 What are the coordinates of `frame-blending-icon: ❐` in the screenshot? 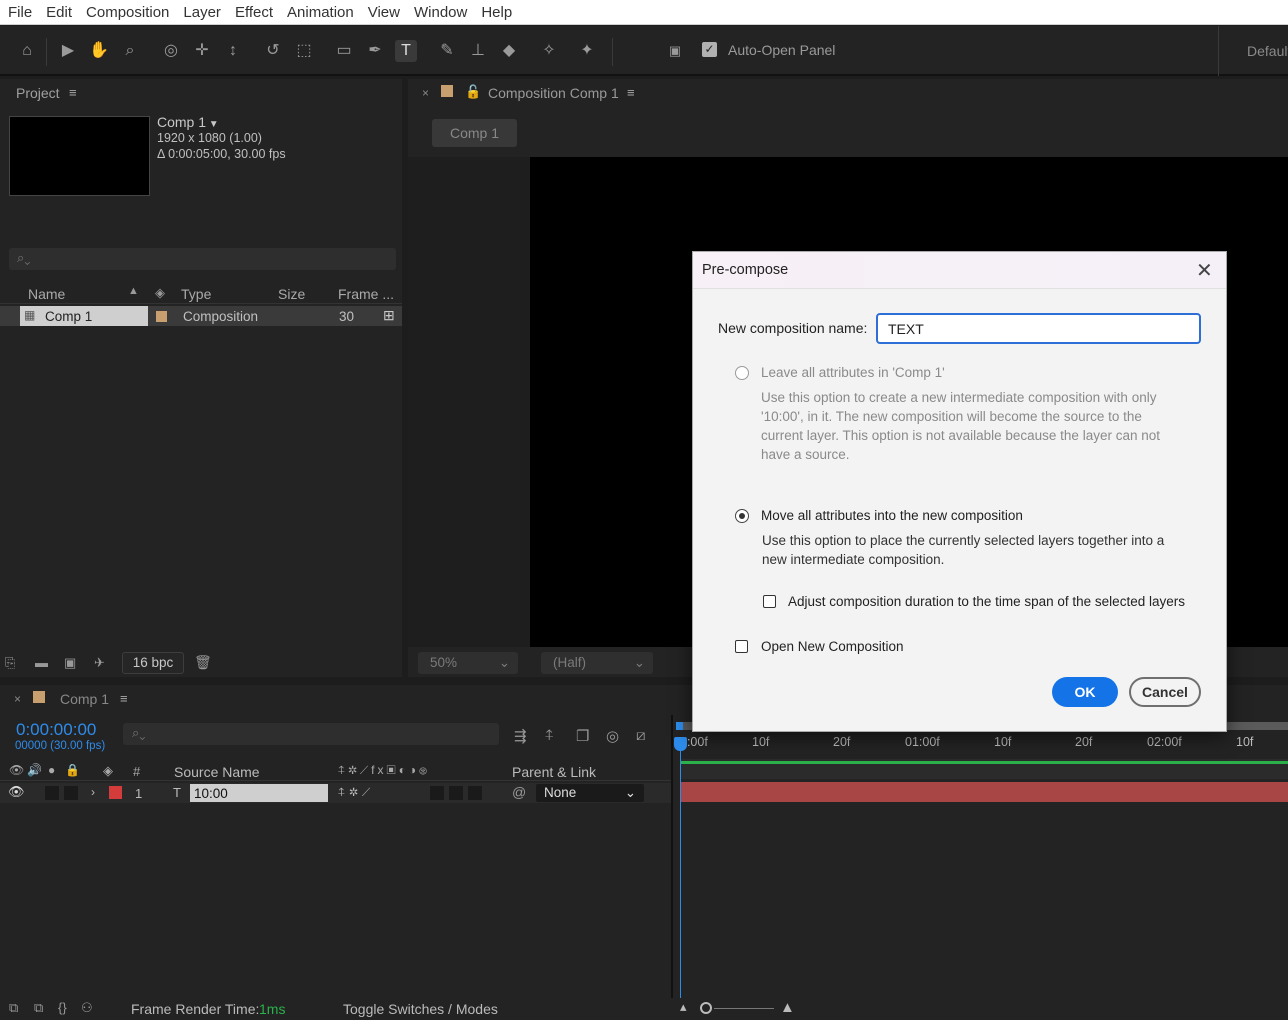 It's located at (582, 736).